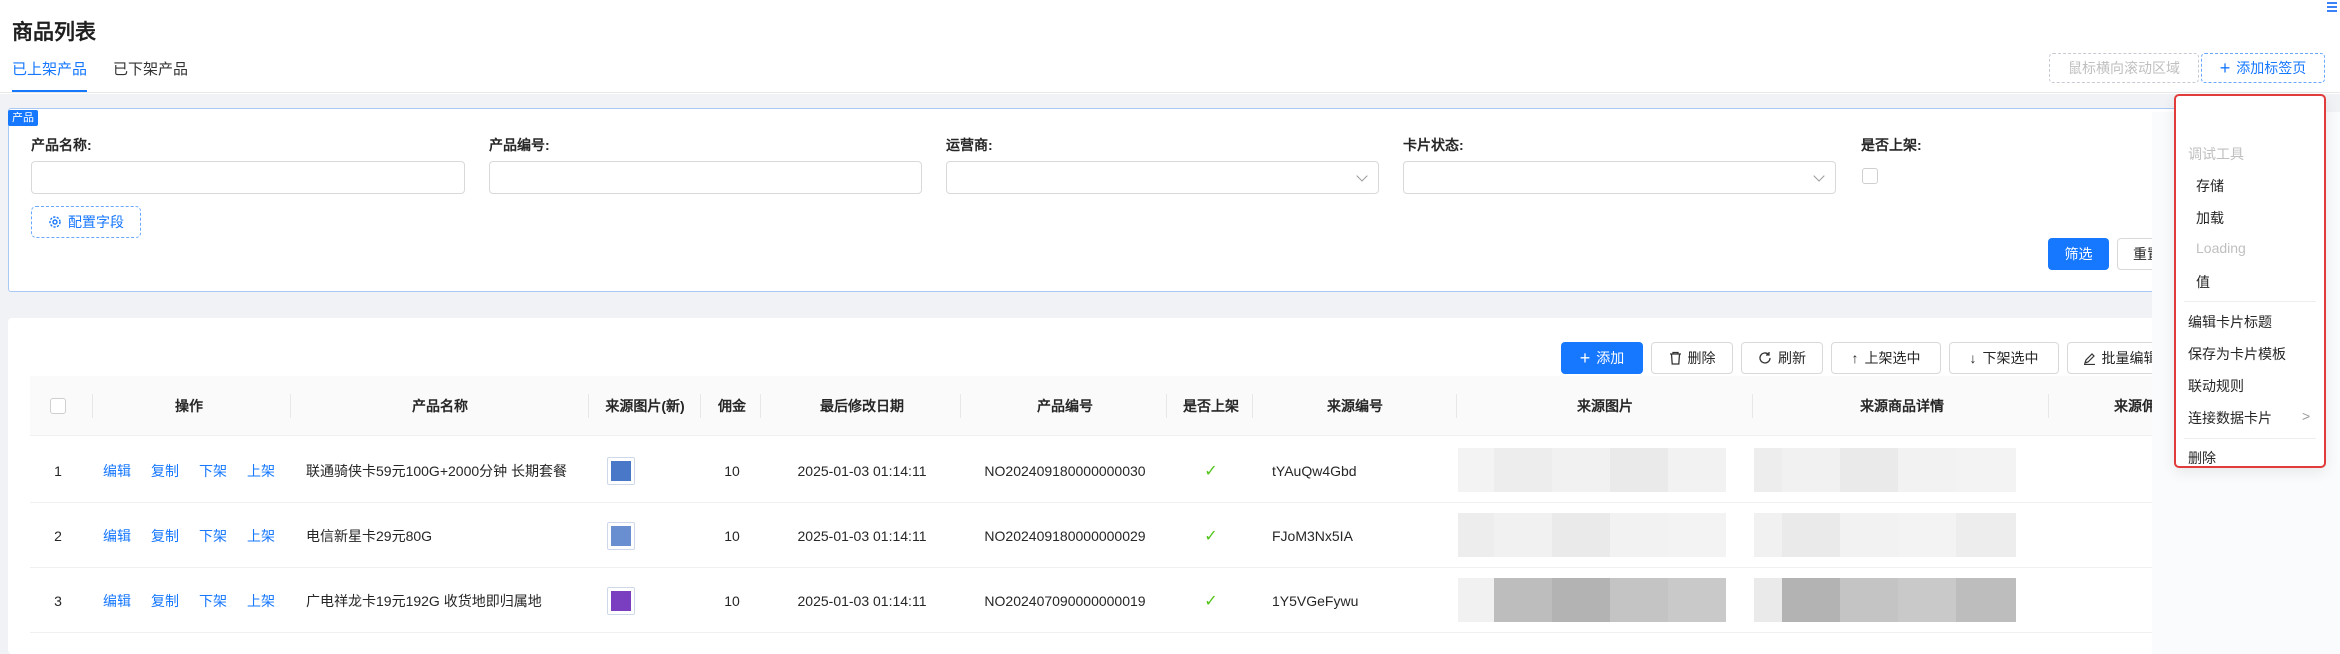  I want to click on refresh-label: 刷新, so click(1792, 358).